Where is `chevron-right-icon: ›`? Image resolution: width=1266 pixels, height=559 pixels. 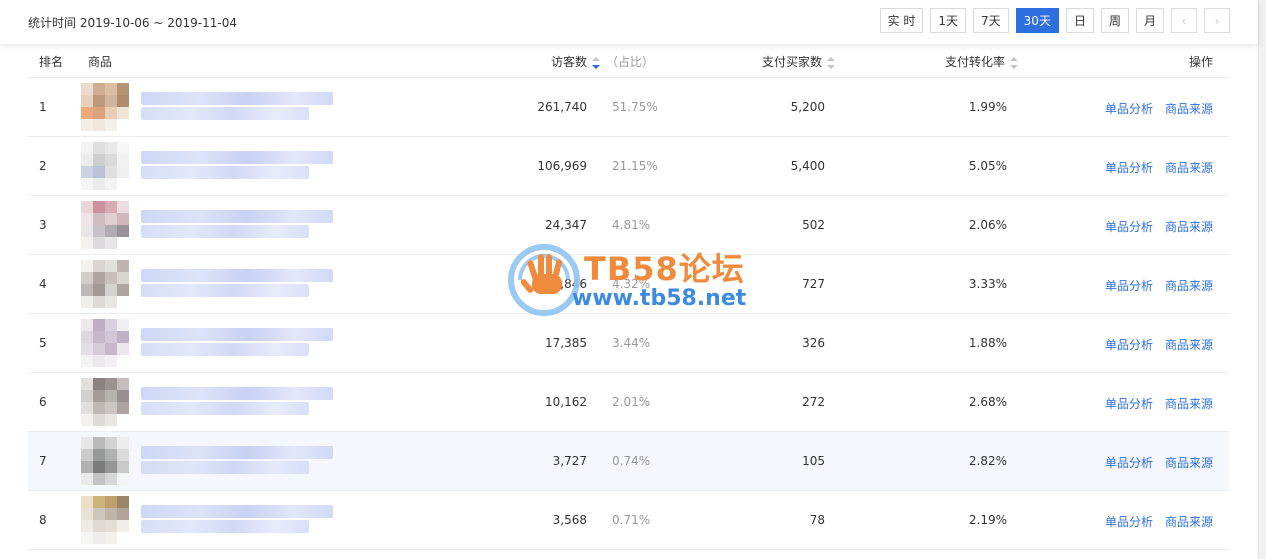
chevron-right-icon: › is located at coordinates (1217, 20).